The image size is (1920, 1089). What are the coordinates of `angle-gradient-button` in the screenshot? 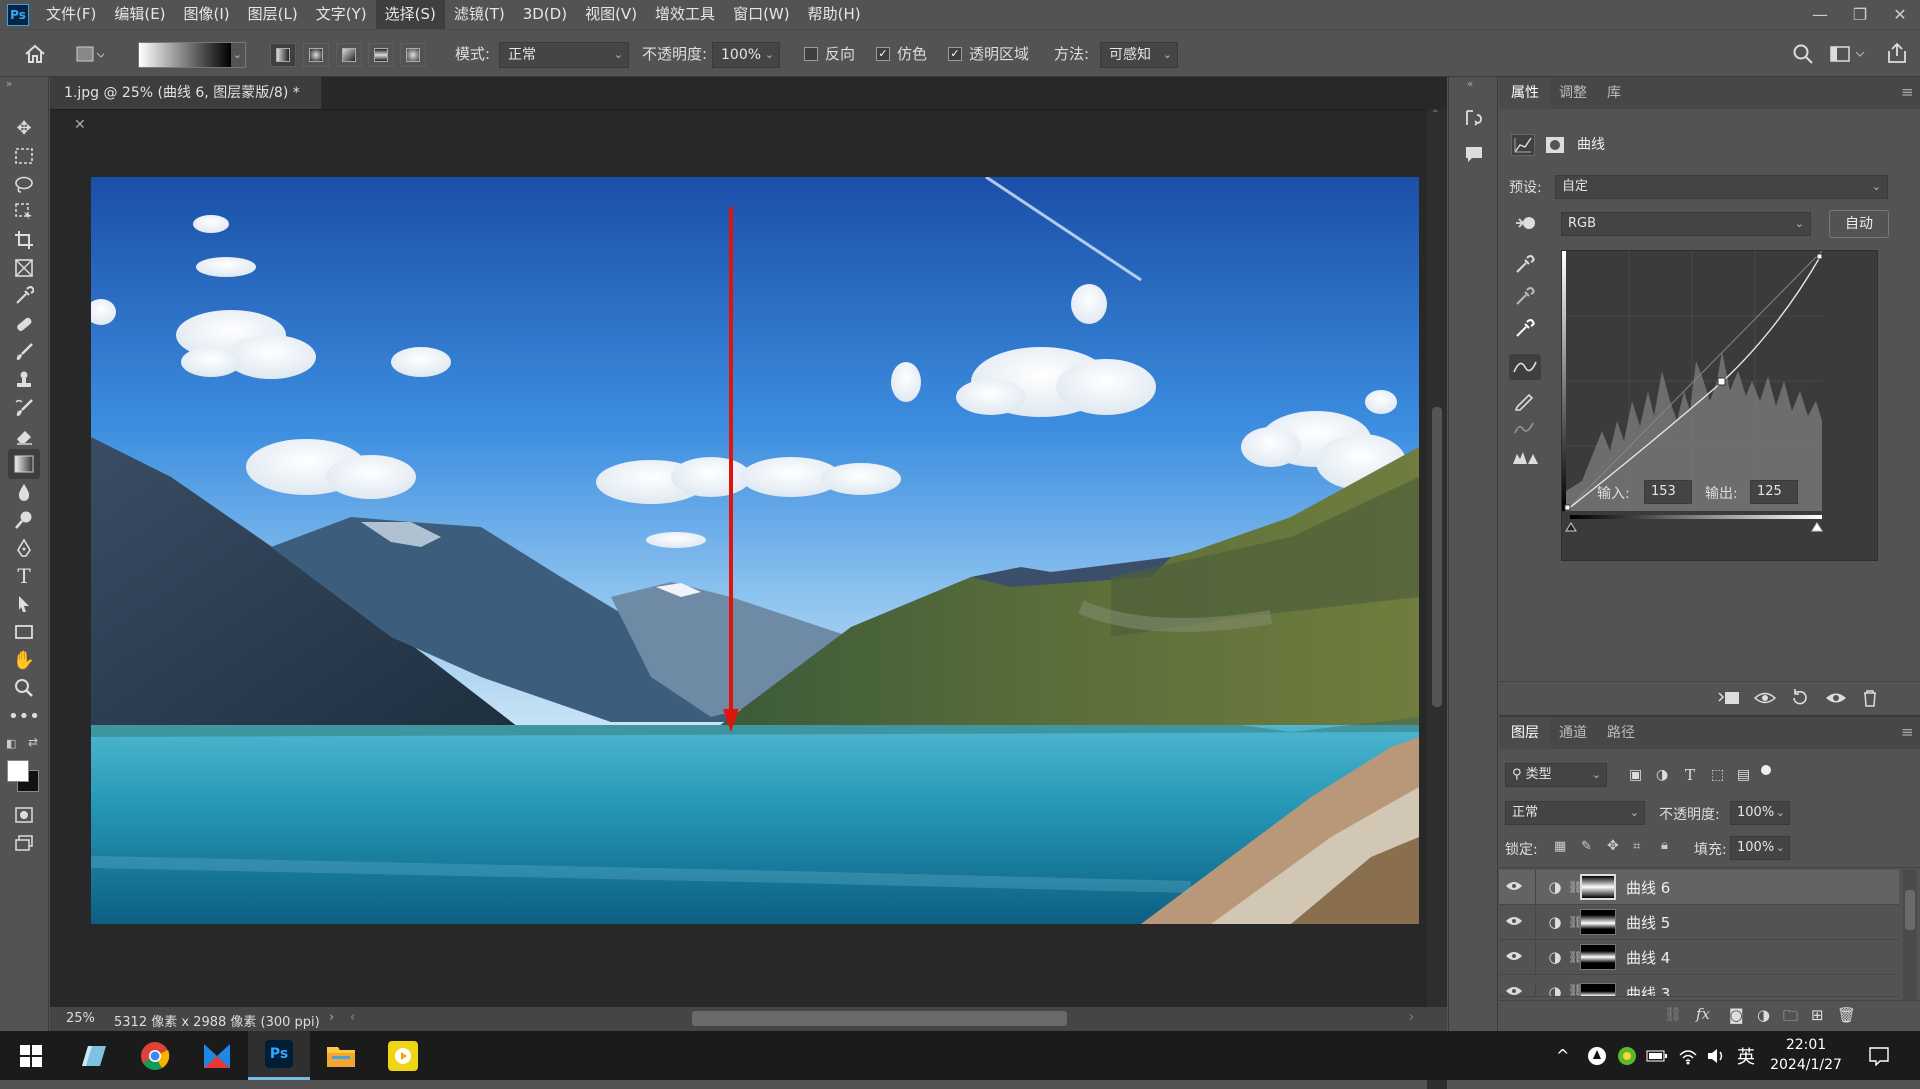 It's located at (349, 55).